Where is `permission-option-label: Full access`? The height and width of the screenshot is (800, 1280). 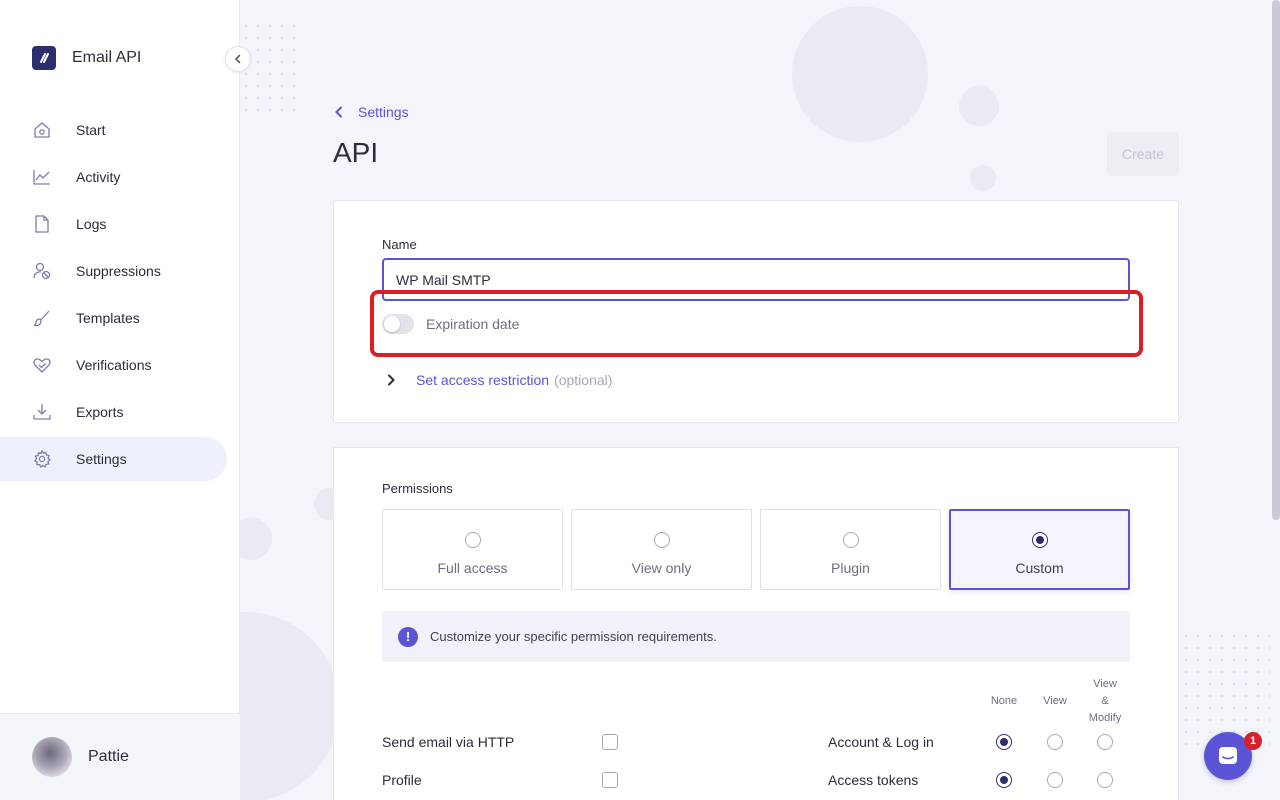
permission-option-label: Full access is located at coordinates (472, 568).